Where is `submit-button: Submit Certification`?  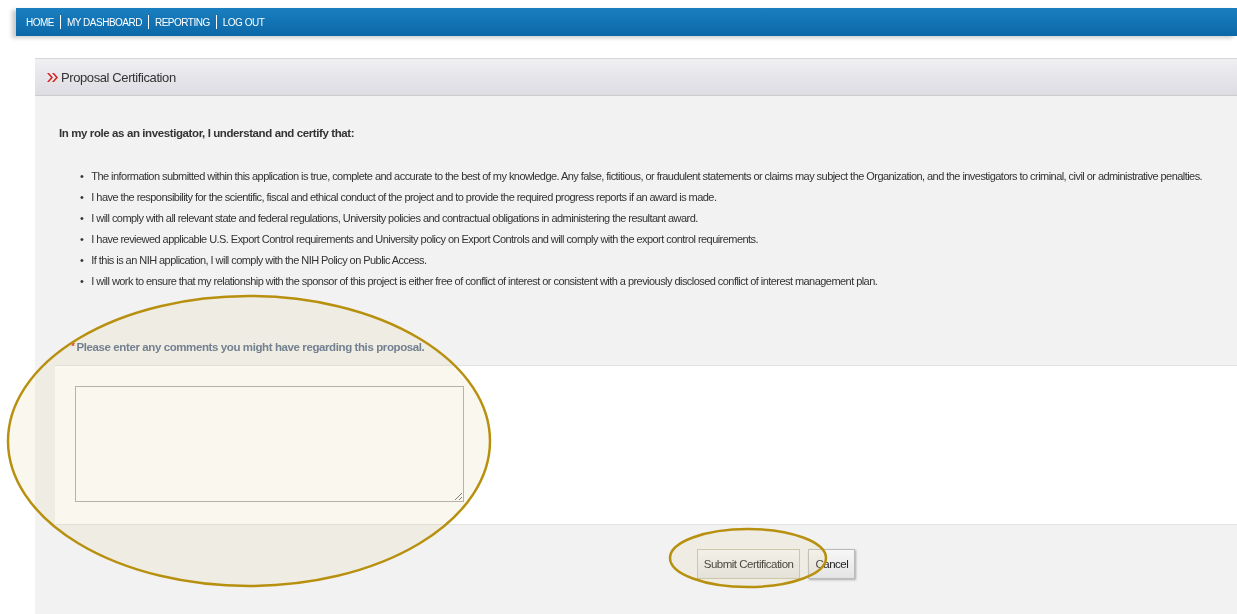 submit-button: Submit Certification is located at coordinates (748, 564).